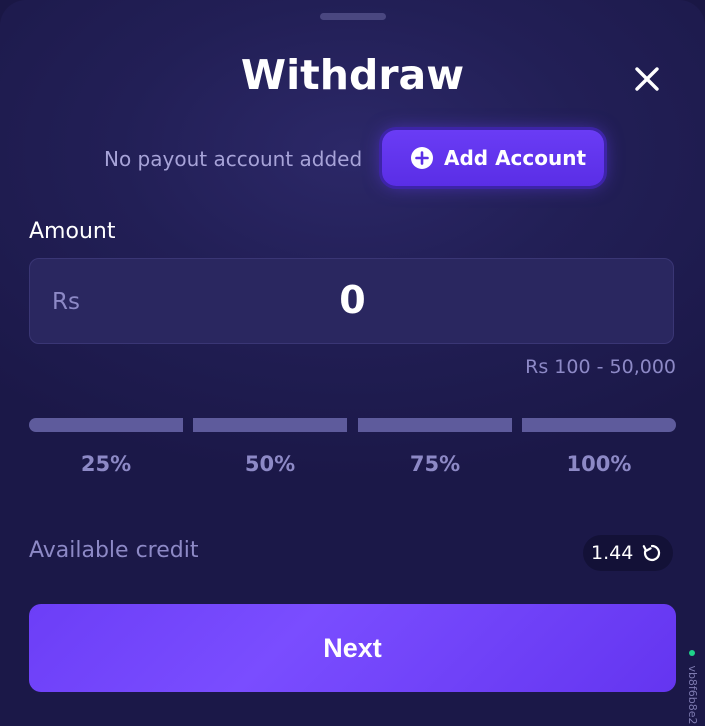  What do you see at coordinates (353, 16) in the screenshot?
I see `drag-handle` at bounding box center [353, 16].